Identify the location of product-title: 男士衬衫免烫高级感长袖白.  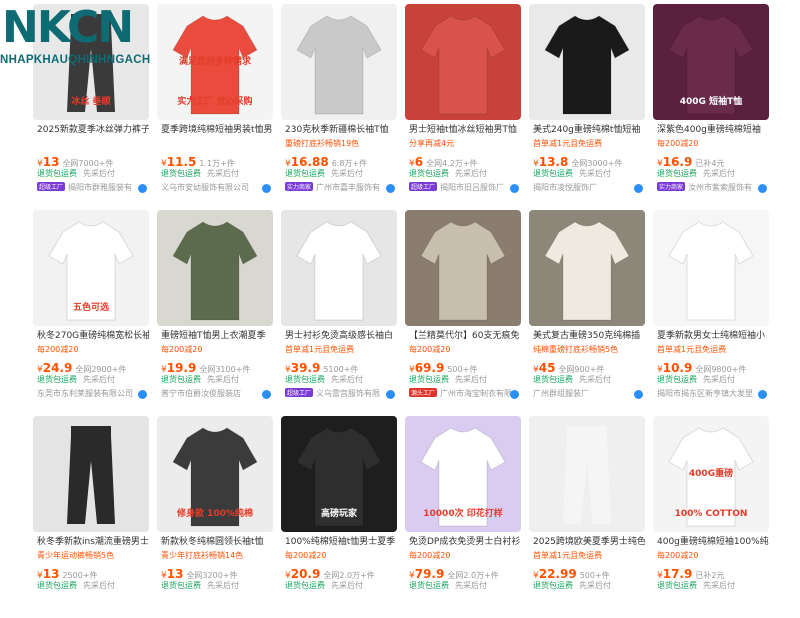
(341, 336).